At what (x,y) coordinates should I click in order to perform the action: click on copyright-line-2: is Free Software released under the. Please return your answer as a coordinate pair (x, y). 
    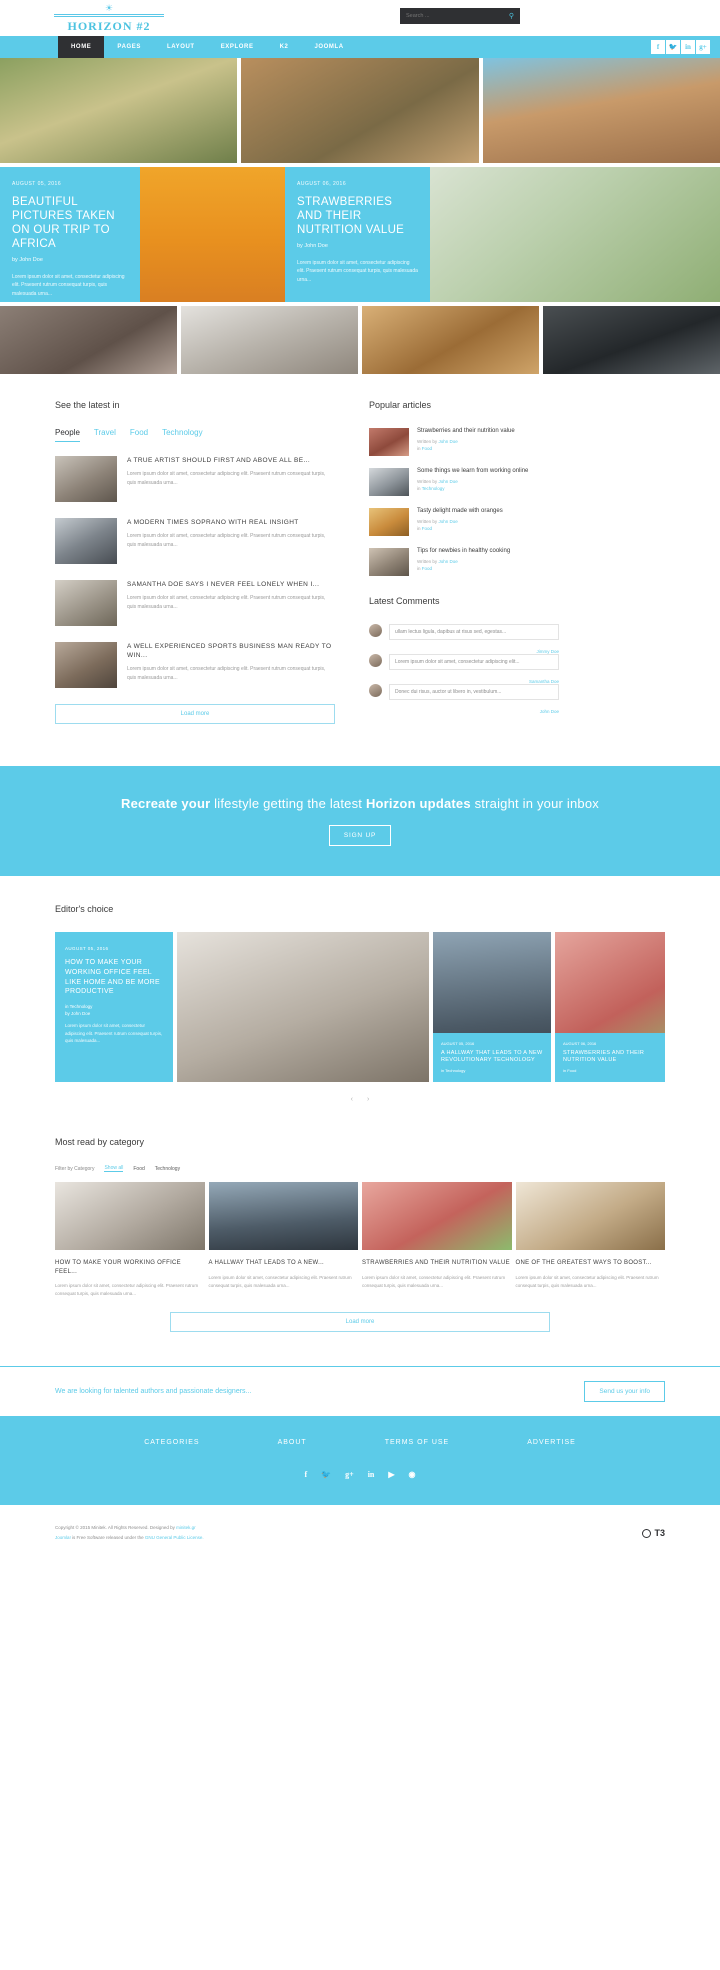
    Looking at the image, I should click on (108, 1538).